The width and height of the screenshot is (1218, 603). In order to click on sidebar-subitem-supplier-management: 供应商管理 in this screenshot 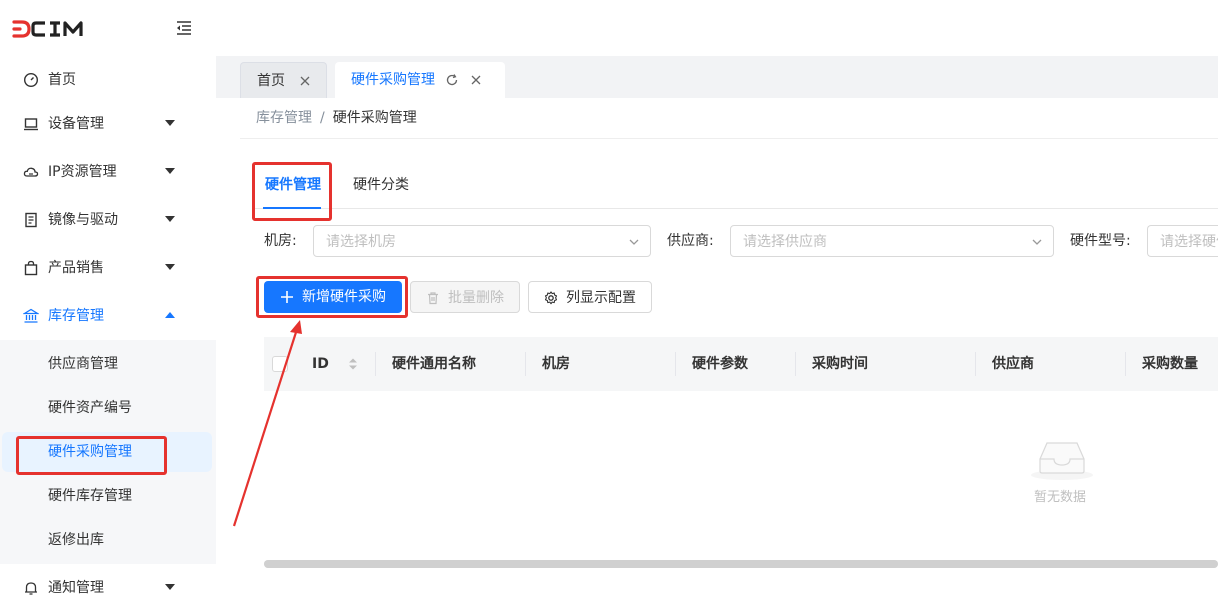, I will do `click(108, 364)`.